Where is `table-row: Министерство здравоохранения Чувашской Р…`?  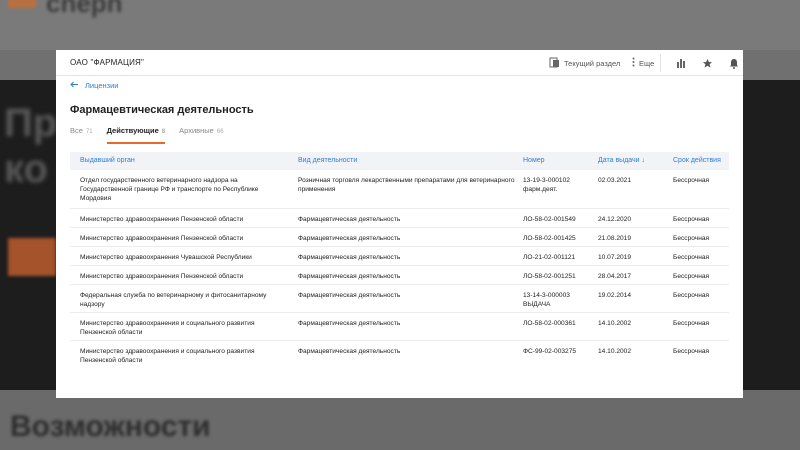 table-row: Министерство здравоохранения Чувашской Р… is located at coordinates (399, 256).